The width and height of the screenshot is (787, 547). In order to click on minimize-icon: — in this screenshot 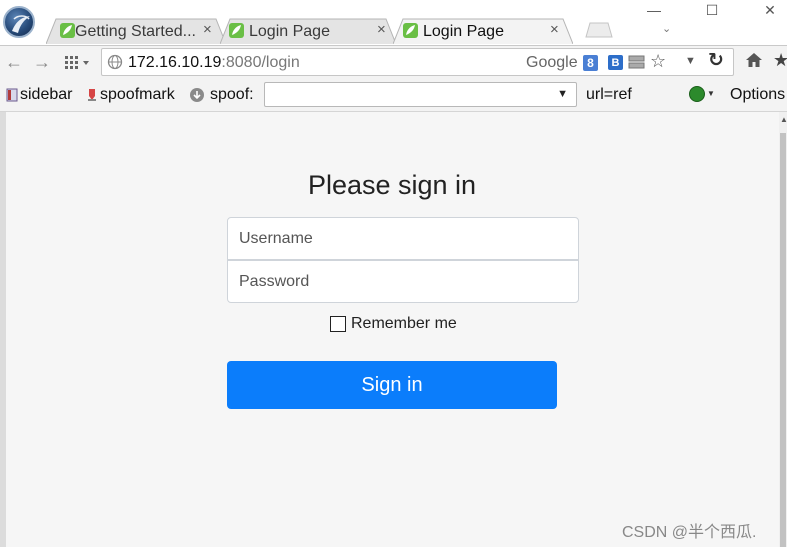, I will do `click(654, 10)`.